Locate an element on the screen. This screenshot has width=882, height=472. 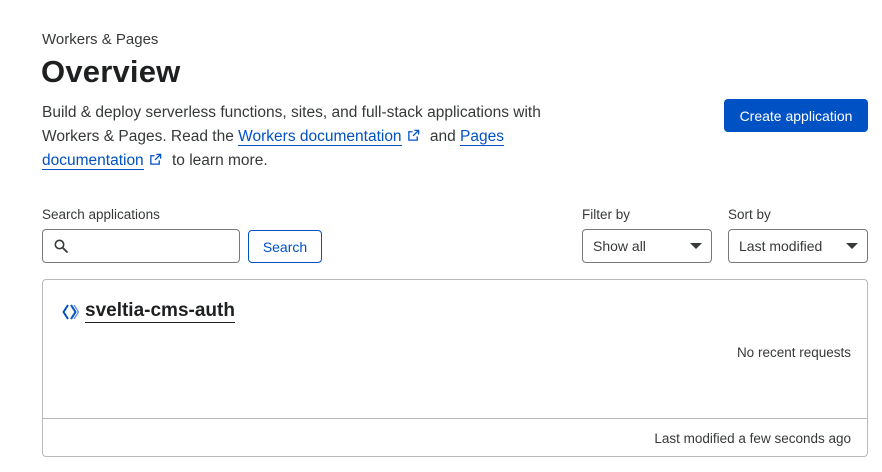
sort-select: Last modified is located at coordinates (798, 246).